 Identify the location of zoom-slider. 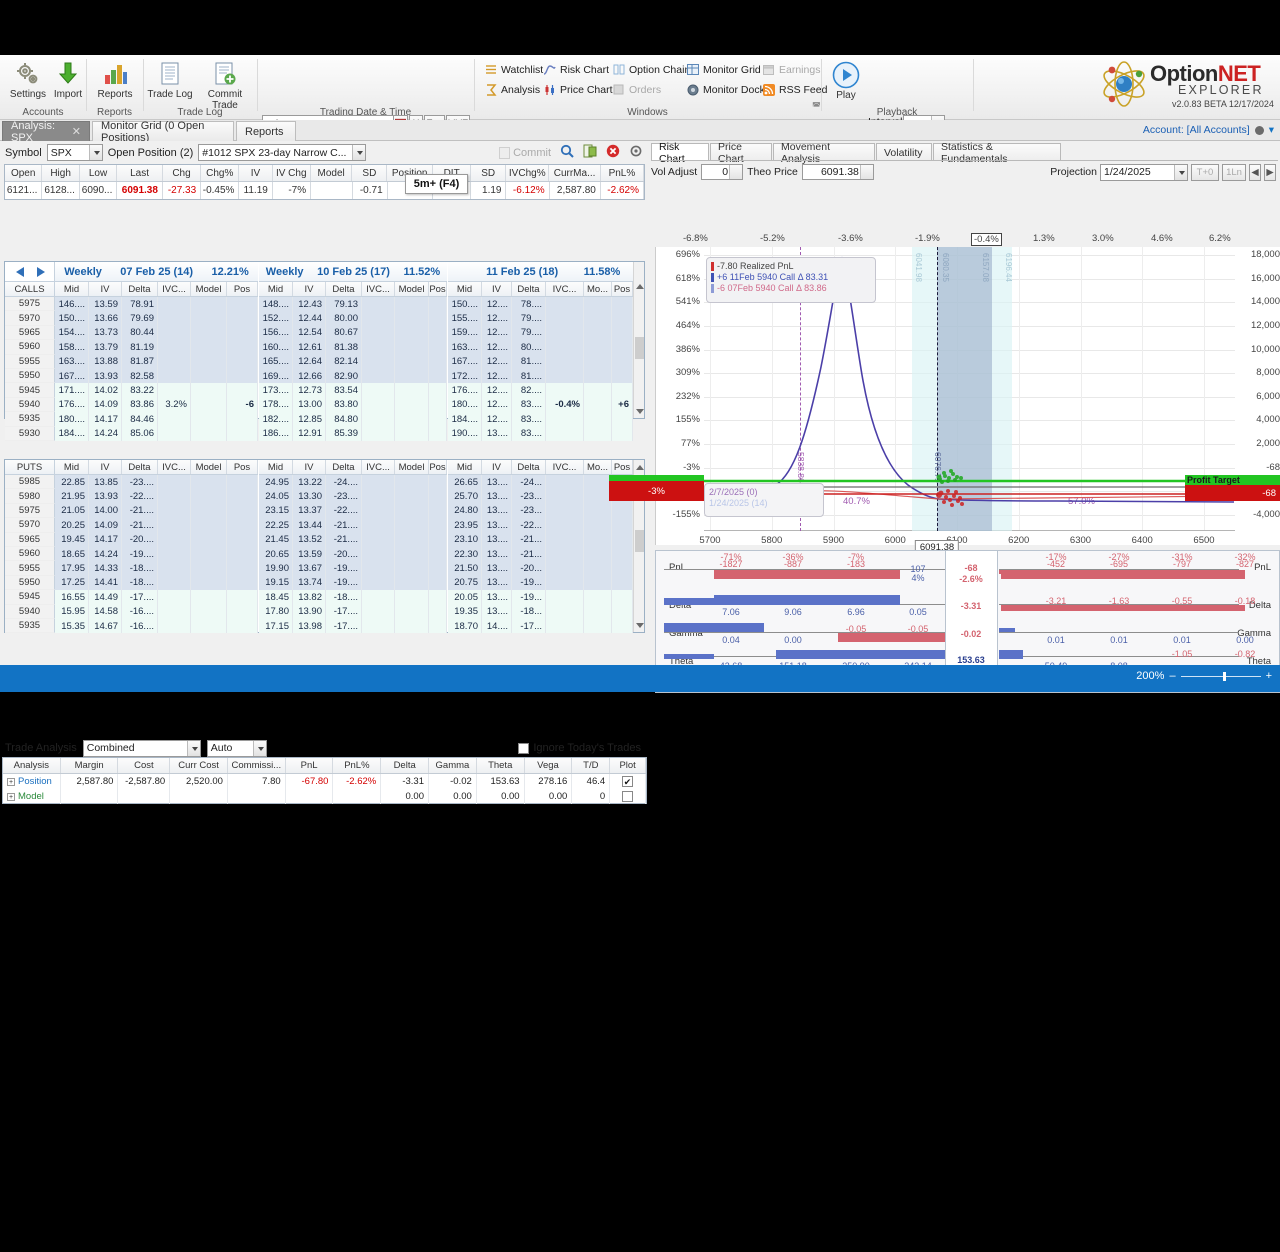
(1220, 676).